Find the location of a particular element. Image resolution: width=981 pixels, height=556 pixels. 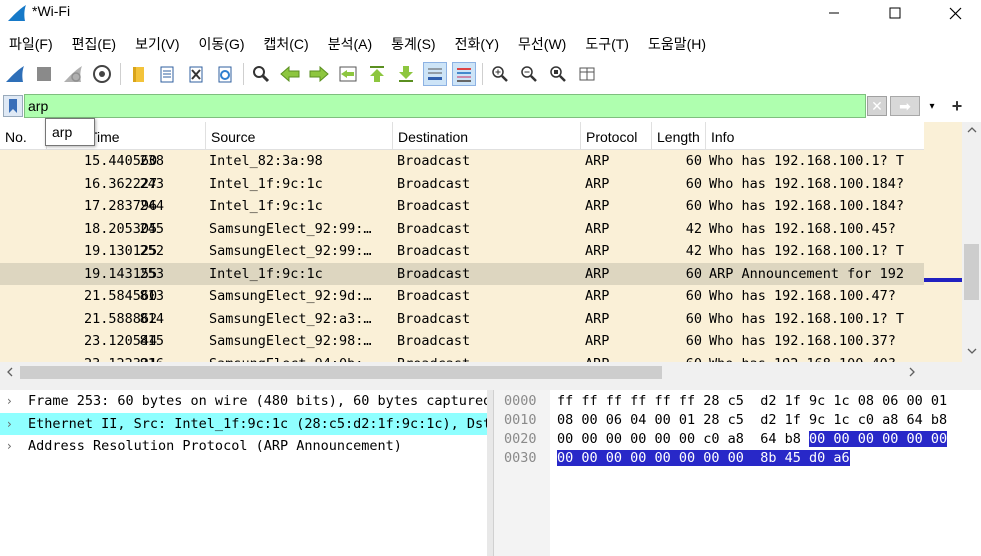

packet-list-horizontal-scrollbar is located at coordinates (490, 372).